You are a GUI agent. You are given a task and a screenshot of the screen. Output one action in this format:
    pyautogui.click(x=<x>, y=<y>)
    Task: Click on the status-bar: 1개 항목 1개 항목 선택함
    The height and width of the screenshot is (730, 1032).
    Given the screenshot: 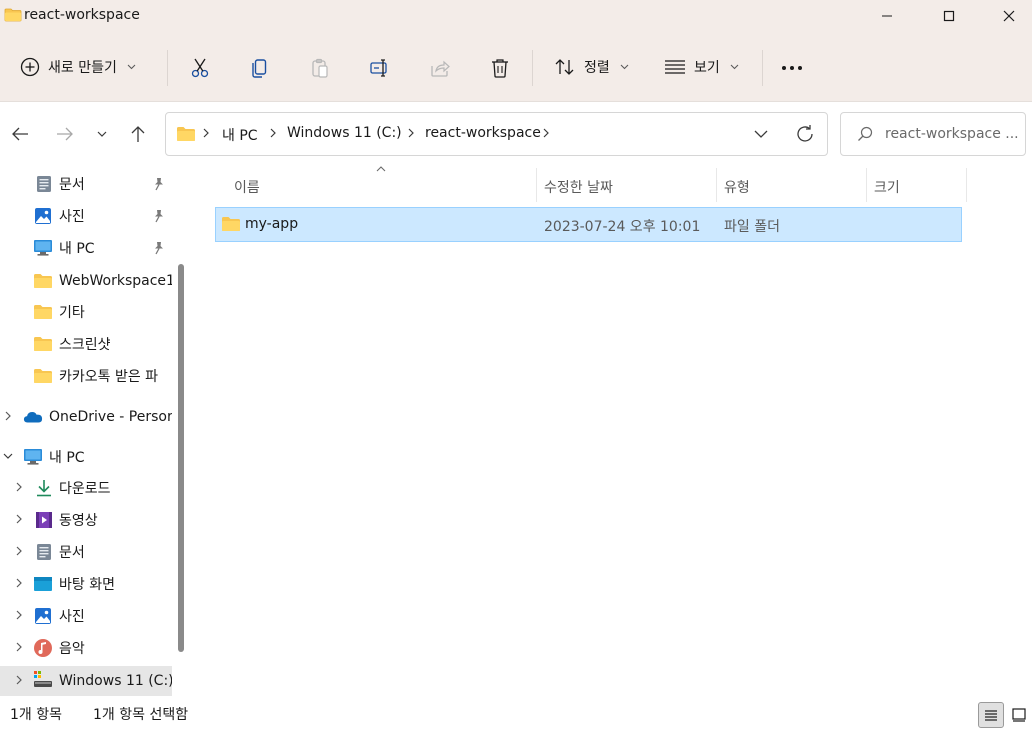 What is the action you would take?
    pyautogui.click(x=516, y=714)
    